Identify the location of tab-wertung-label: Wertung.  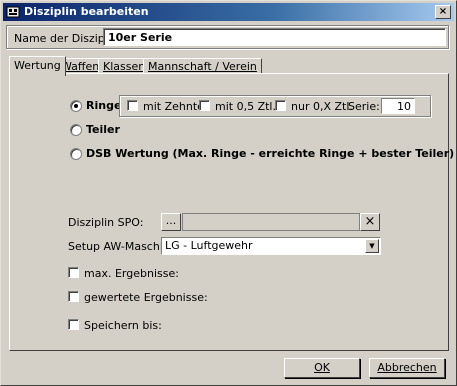
(37, 65).